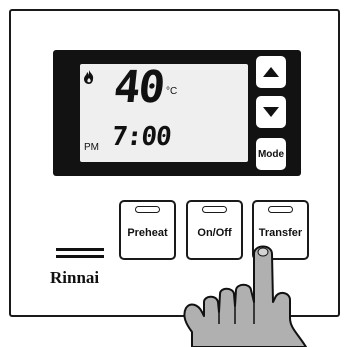 This screenshot has width=355, height=347. Describe the element at coordinates (89, 77) in the screenshot. I see `flame-icon` at that location.